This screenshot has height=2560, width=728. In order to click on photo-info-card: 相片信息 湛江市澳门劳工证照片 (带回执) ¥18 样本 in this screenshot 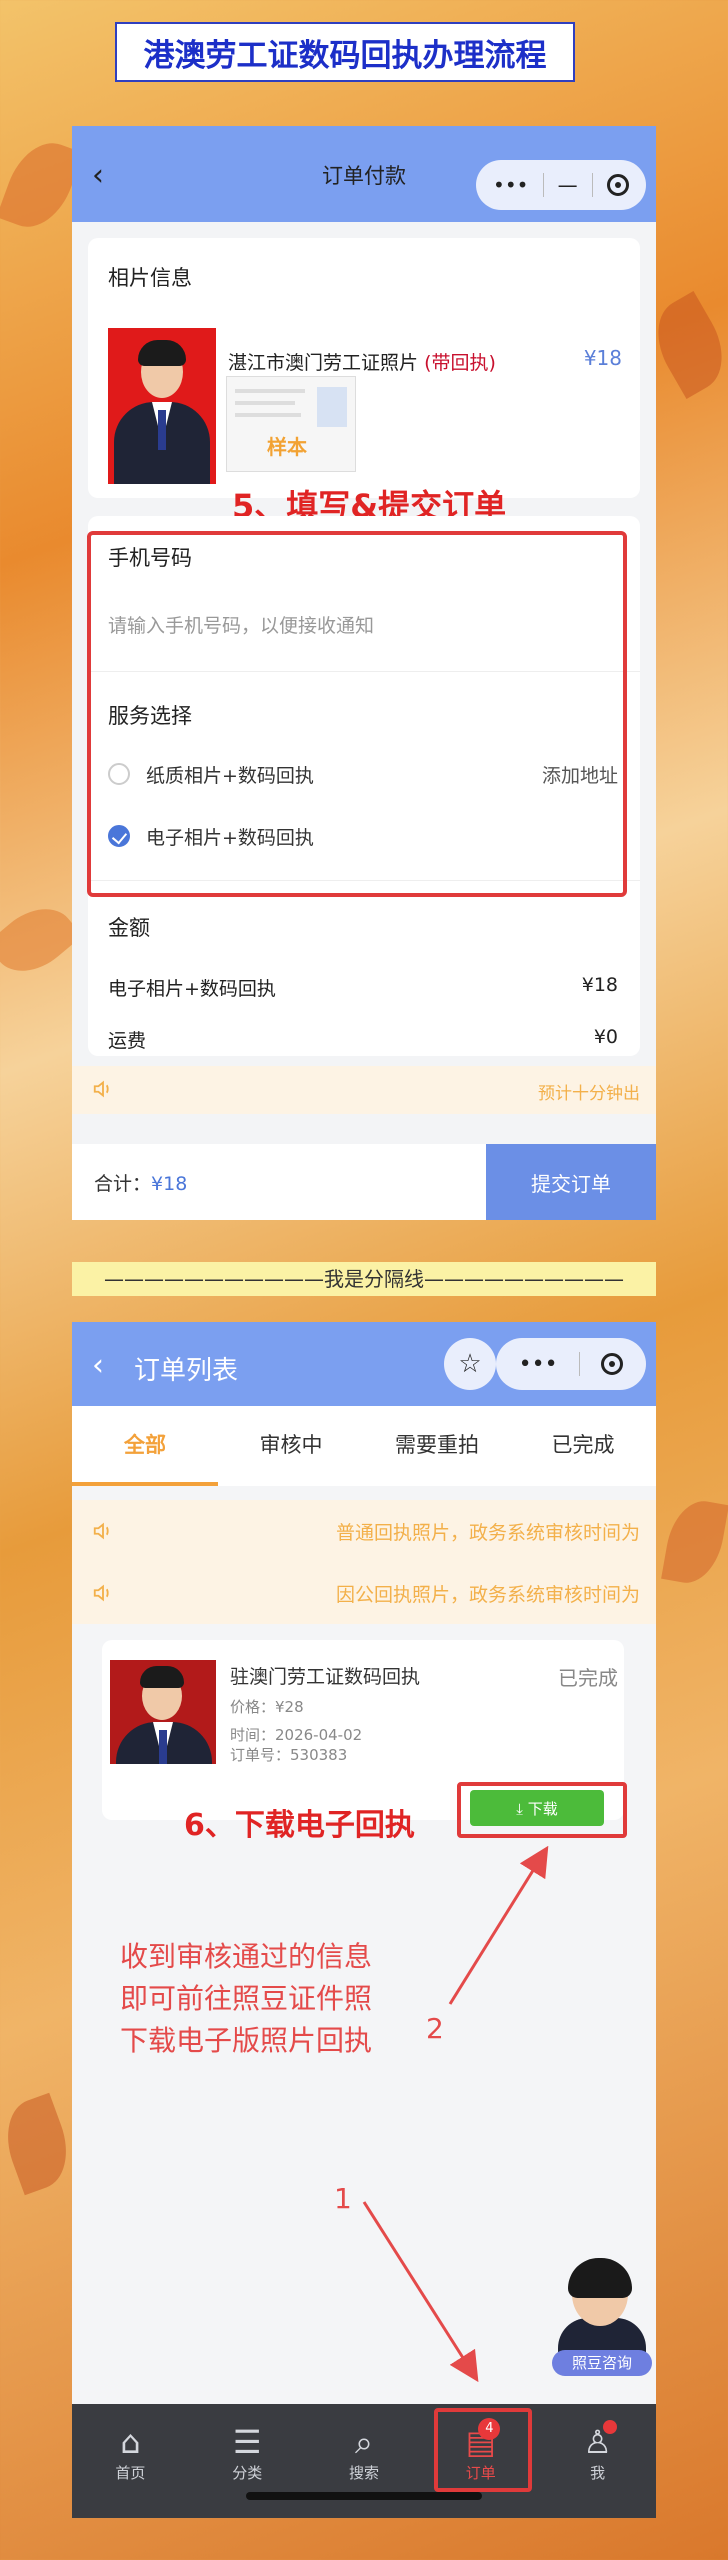, I will do `click(364, 368)`.